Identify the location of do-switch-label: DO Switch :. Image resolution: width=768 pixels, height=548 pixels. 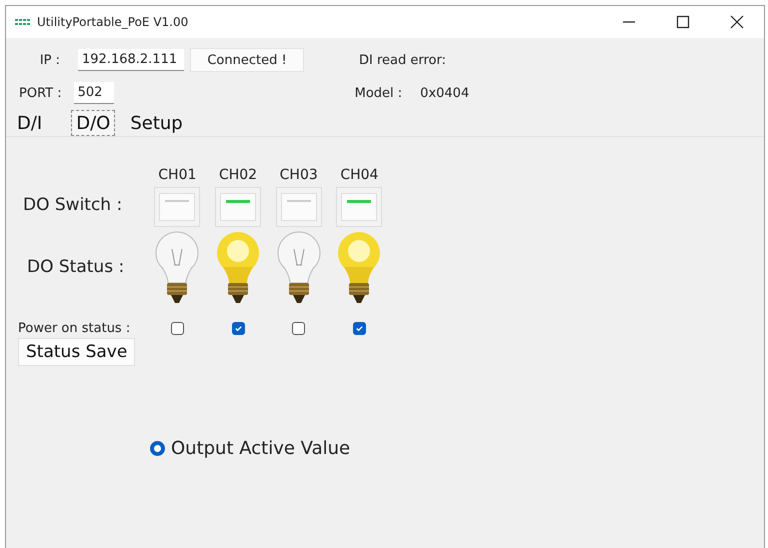
(73, 205).